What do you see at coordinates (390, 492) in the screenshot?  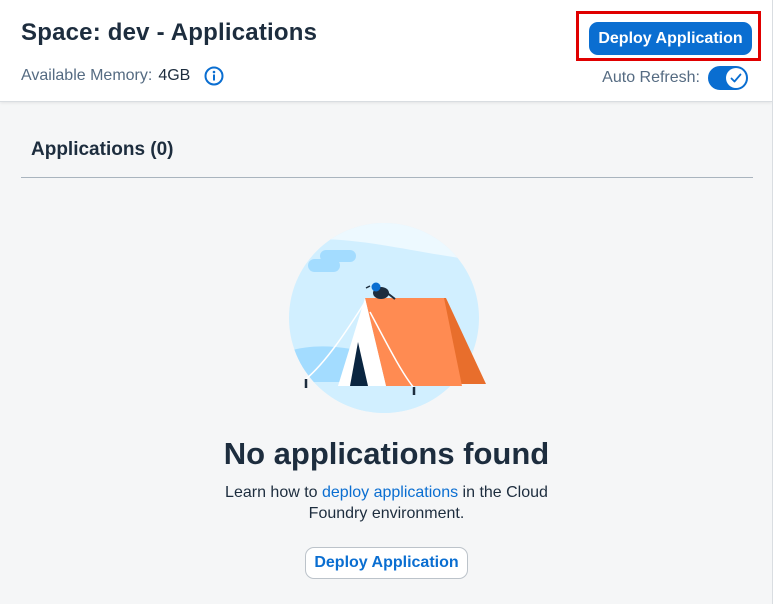 I see `deploy-applications-link: deploy applications` at bounding box center [390, 492].